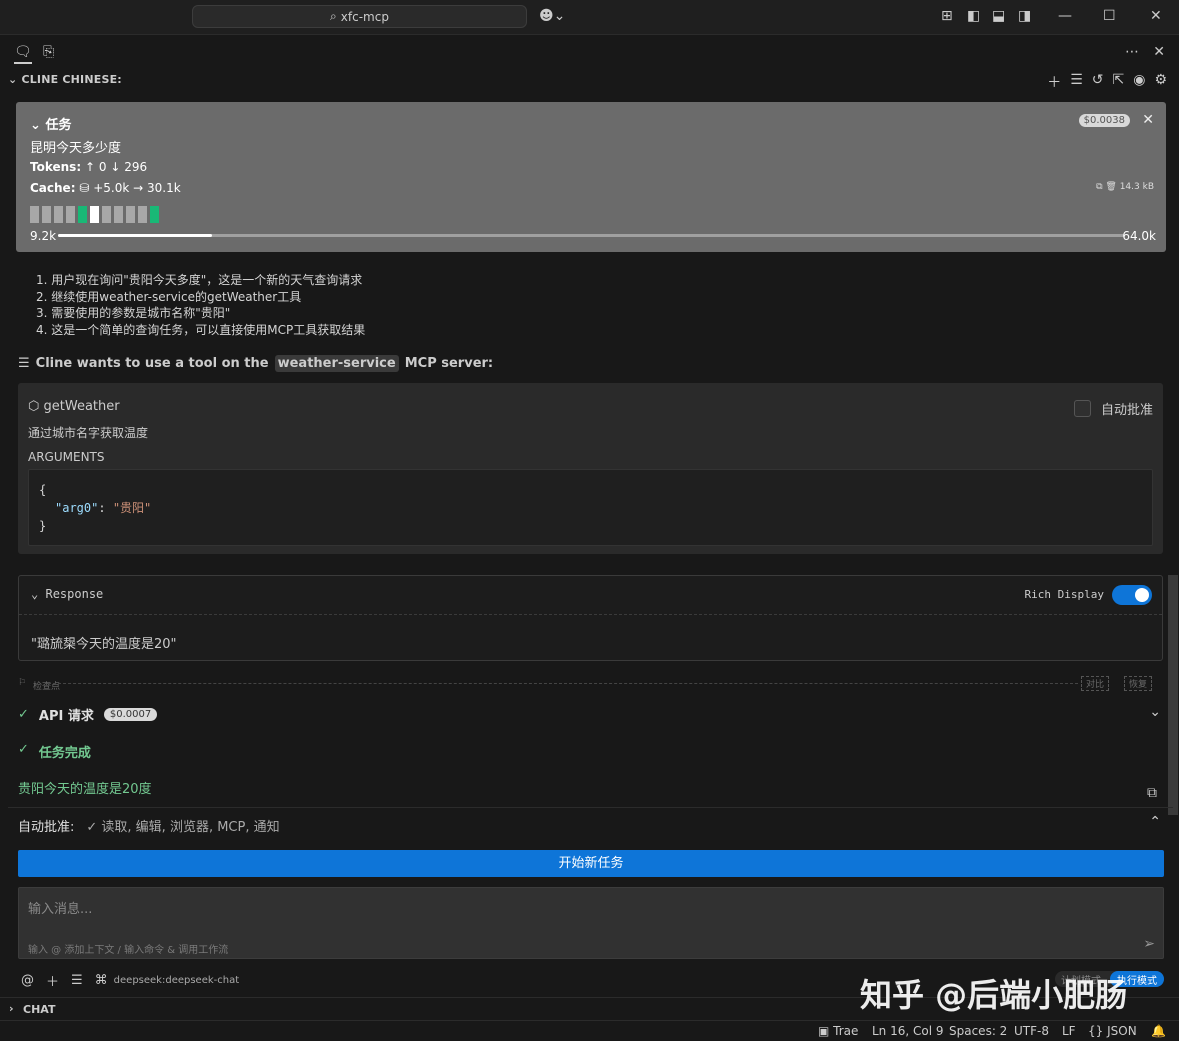  What do you see at coordinates (199, 280) in the screenshot?
I see `list-item: 1. 用户现在询问"贵阳今天多度"，这是一个新的天气查询请求` at bounding box center [199, 280].